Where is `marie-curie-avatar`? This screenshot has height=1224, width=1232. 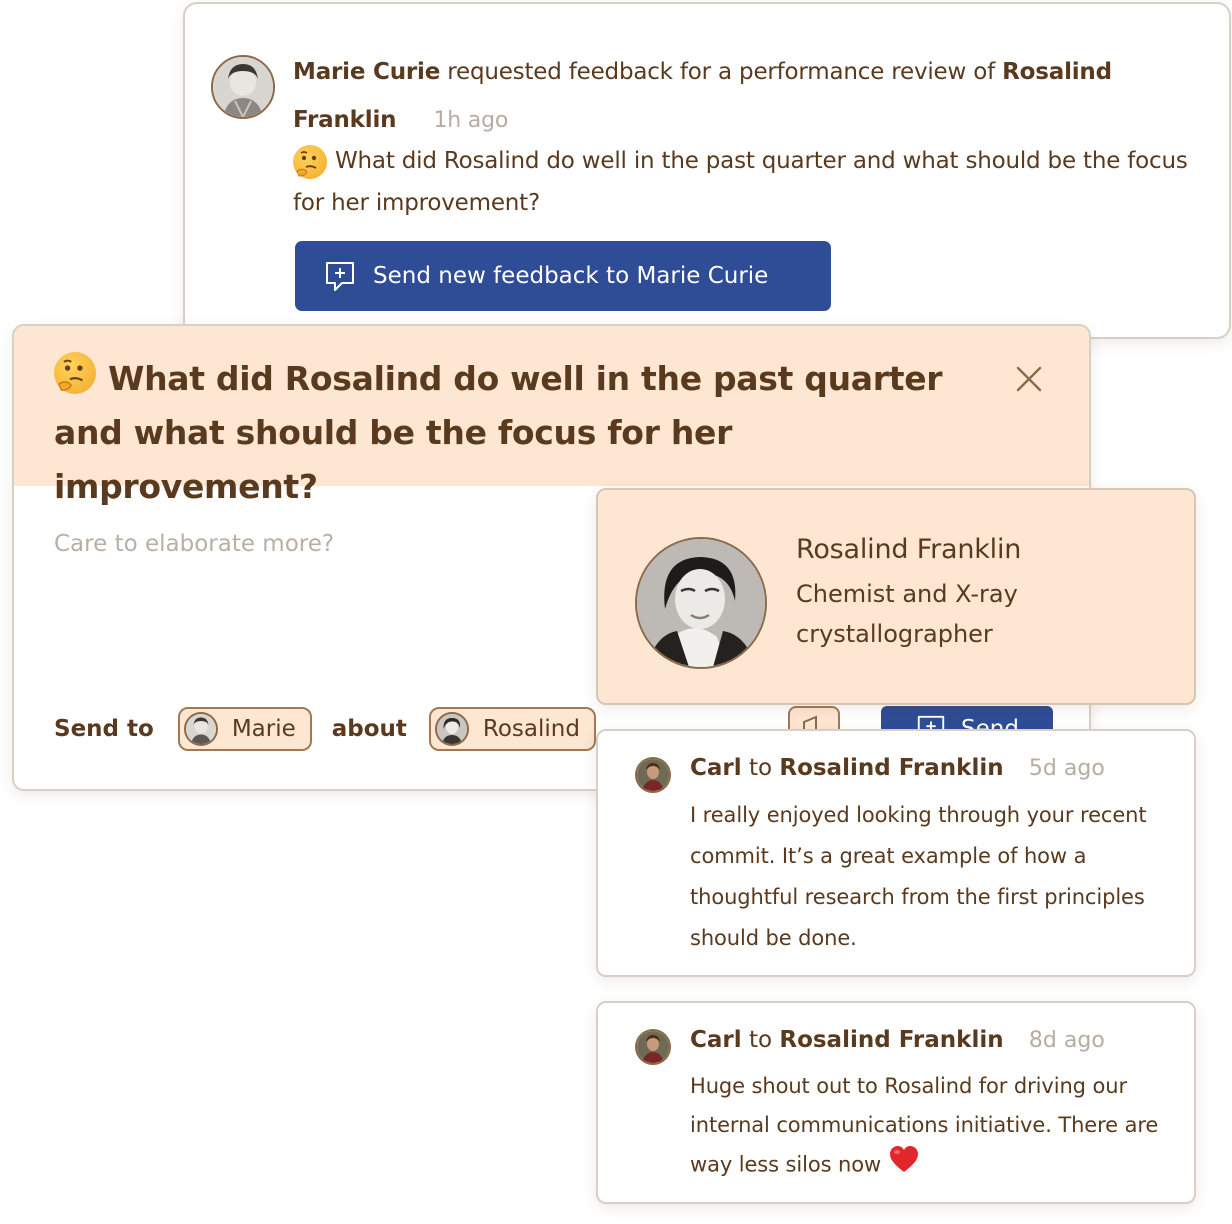 marie-curie-avatar is located at coordinates (243, 87).